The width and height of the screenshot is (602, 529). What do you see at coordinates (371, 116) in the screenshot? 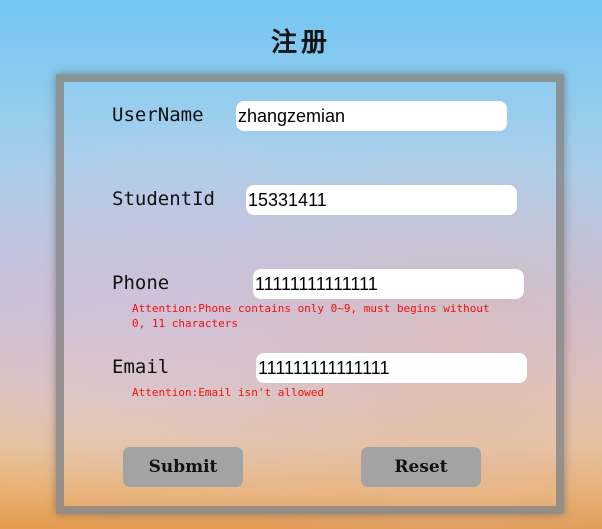
I see `username-input` at bounding box center [371, 116].